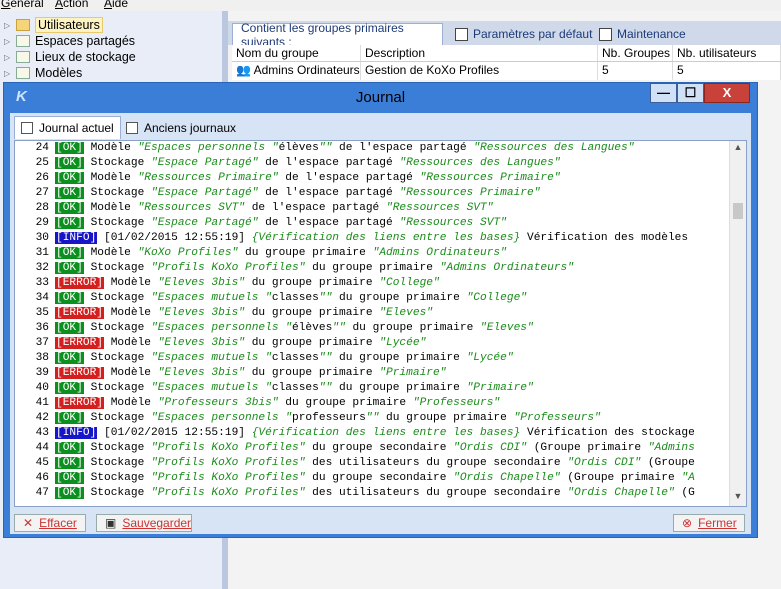 The height and width of the screenshot is (589, 781). I want to click on line-number: 29, so click(42, 223).